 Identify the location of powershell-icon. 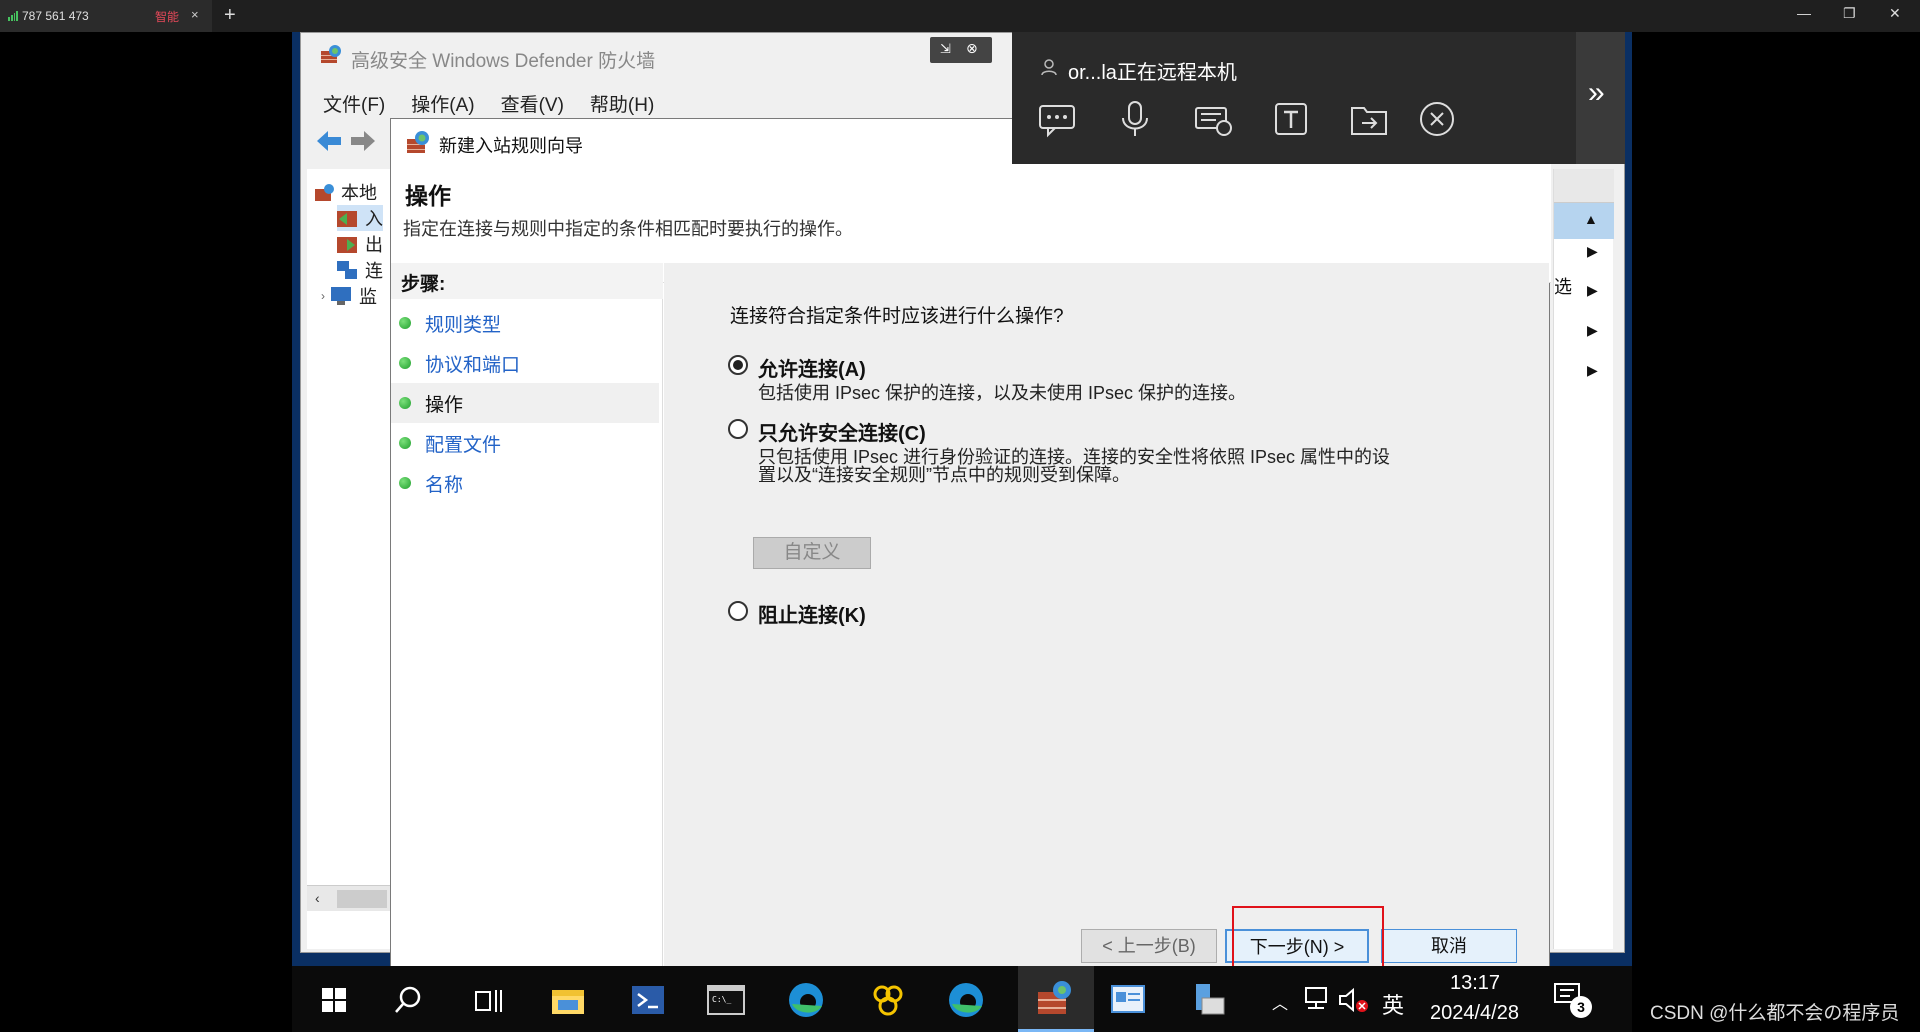
(648, 1000).